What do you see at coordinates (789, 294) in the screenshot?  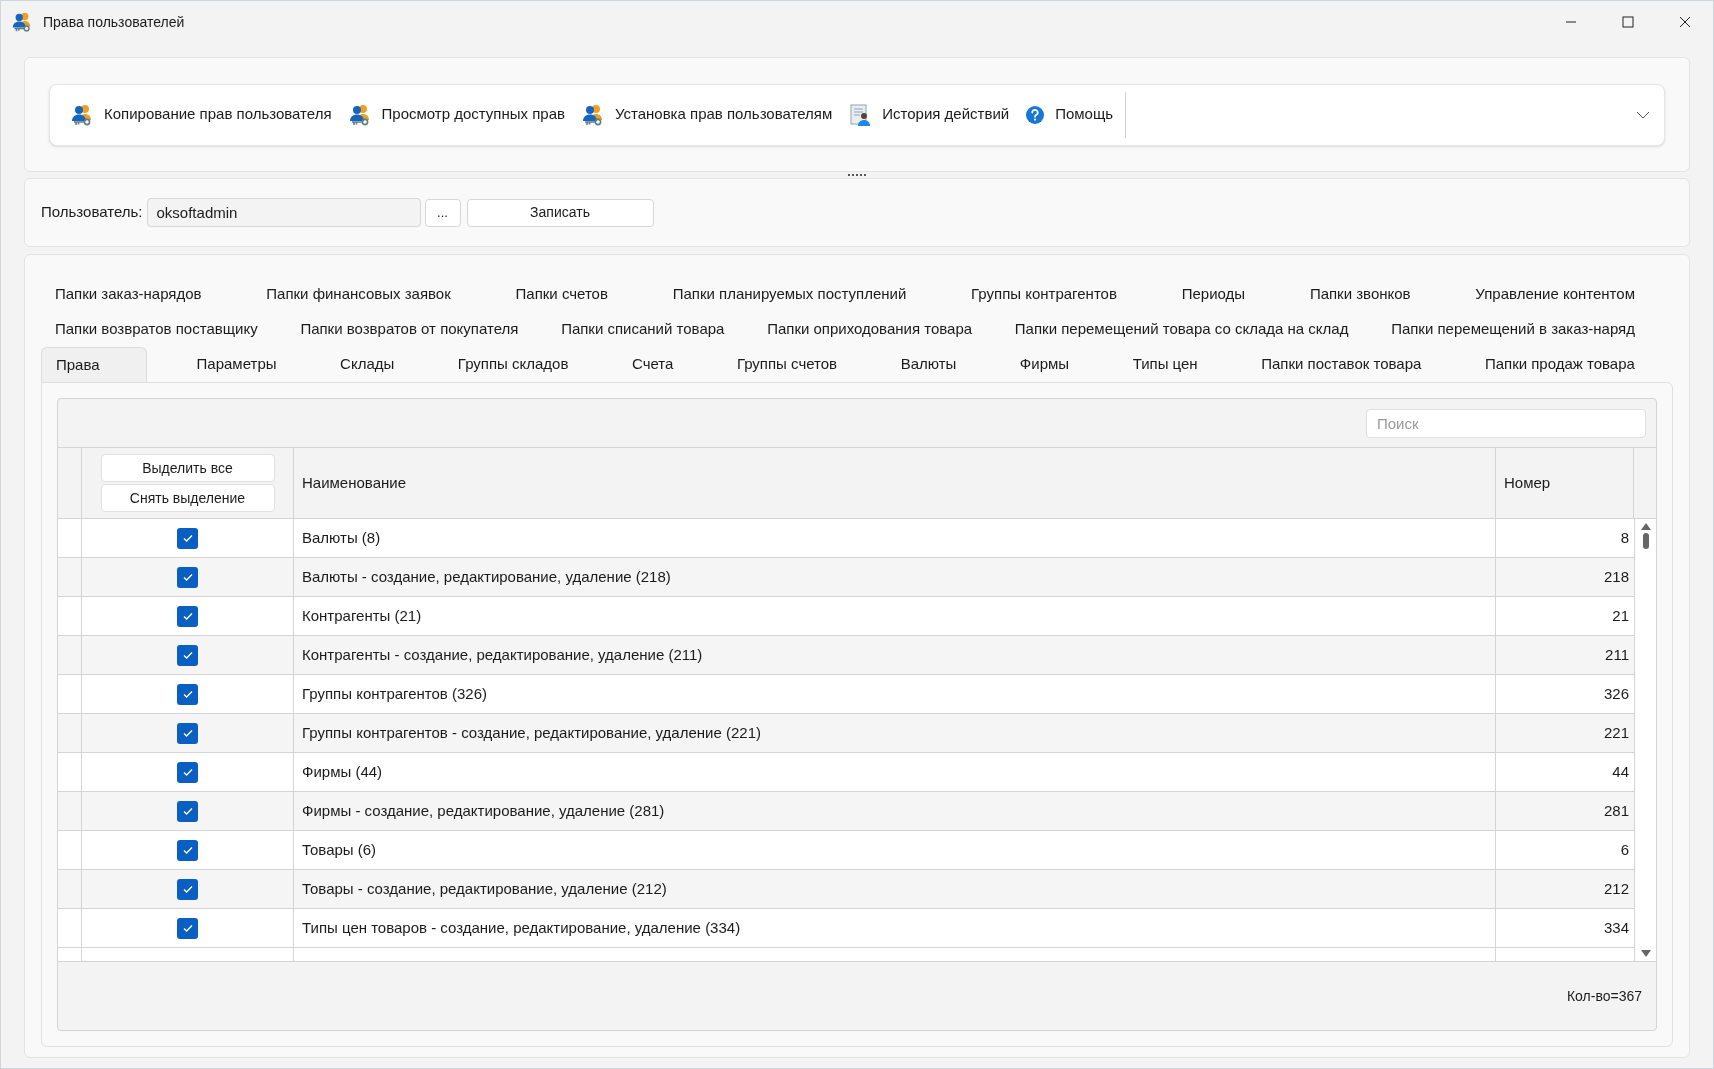 I see `tab: Папки планируемых поступлений` at bounding box center [789, 294].